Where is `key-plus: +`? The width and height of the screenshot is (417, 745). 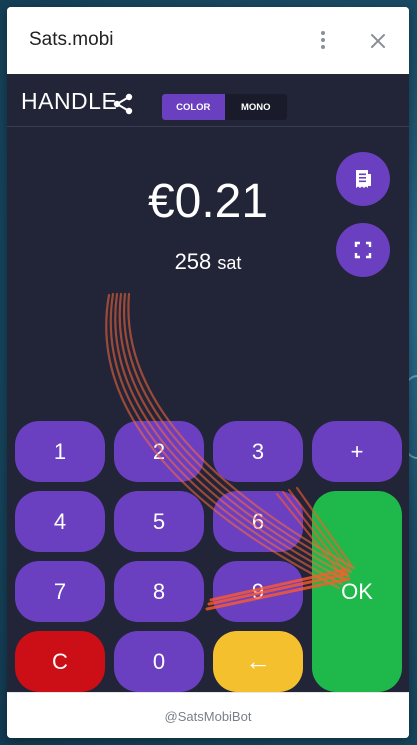
key-plus: + is located at coordinates (357, 451).